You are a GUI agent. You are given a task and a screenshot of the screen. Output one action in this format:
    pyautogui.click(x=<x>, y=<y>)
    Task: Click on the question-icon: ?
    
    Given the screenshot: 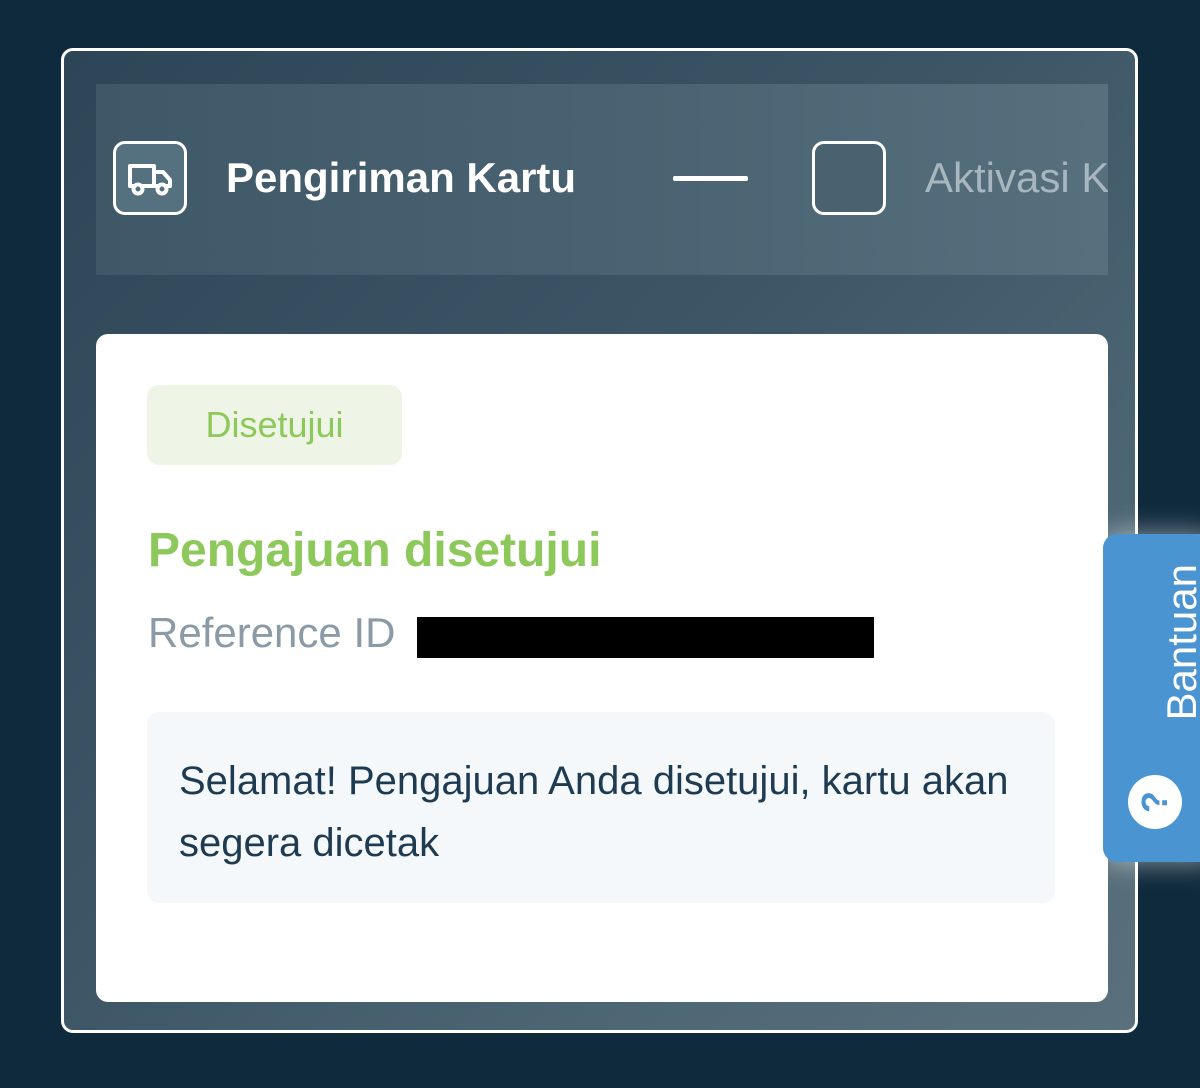 What is the action you would take?
    pyautogui.click(x=1155, y=802)
    